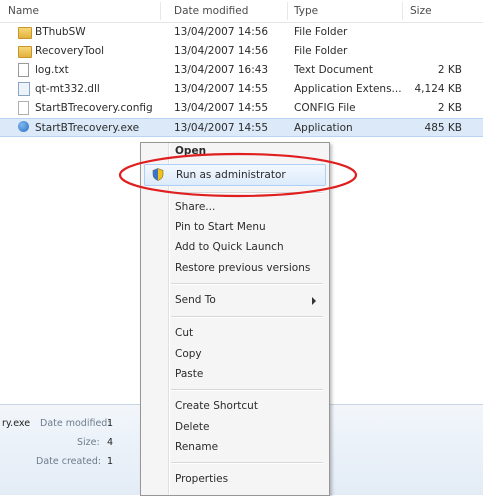 Image resolution: width=483 pixels, height=496 pixels. What do you see at coordinates (94, 108) in the screenshot?
I see `file-name: StartBTrecovery.config` at bounding box center [94, 108].